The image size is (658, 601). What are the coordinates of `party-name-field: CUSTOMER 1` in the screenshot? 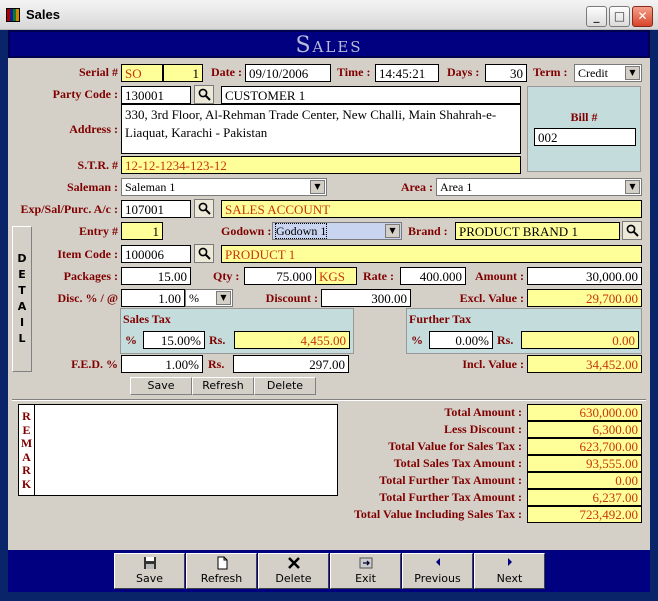 It's located at (371, 95).